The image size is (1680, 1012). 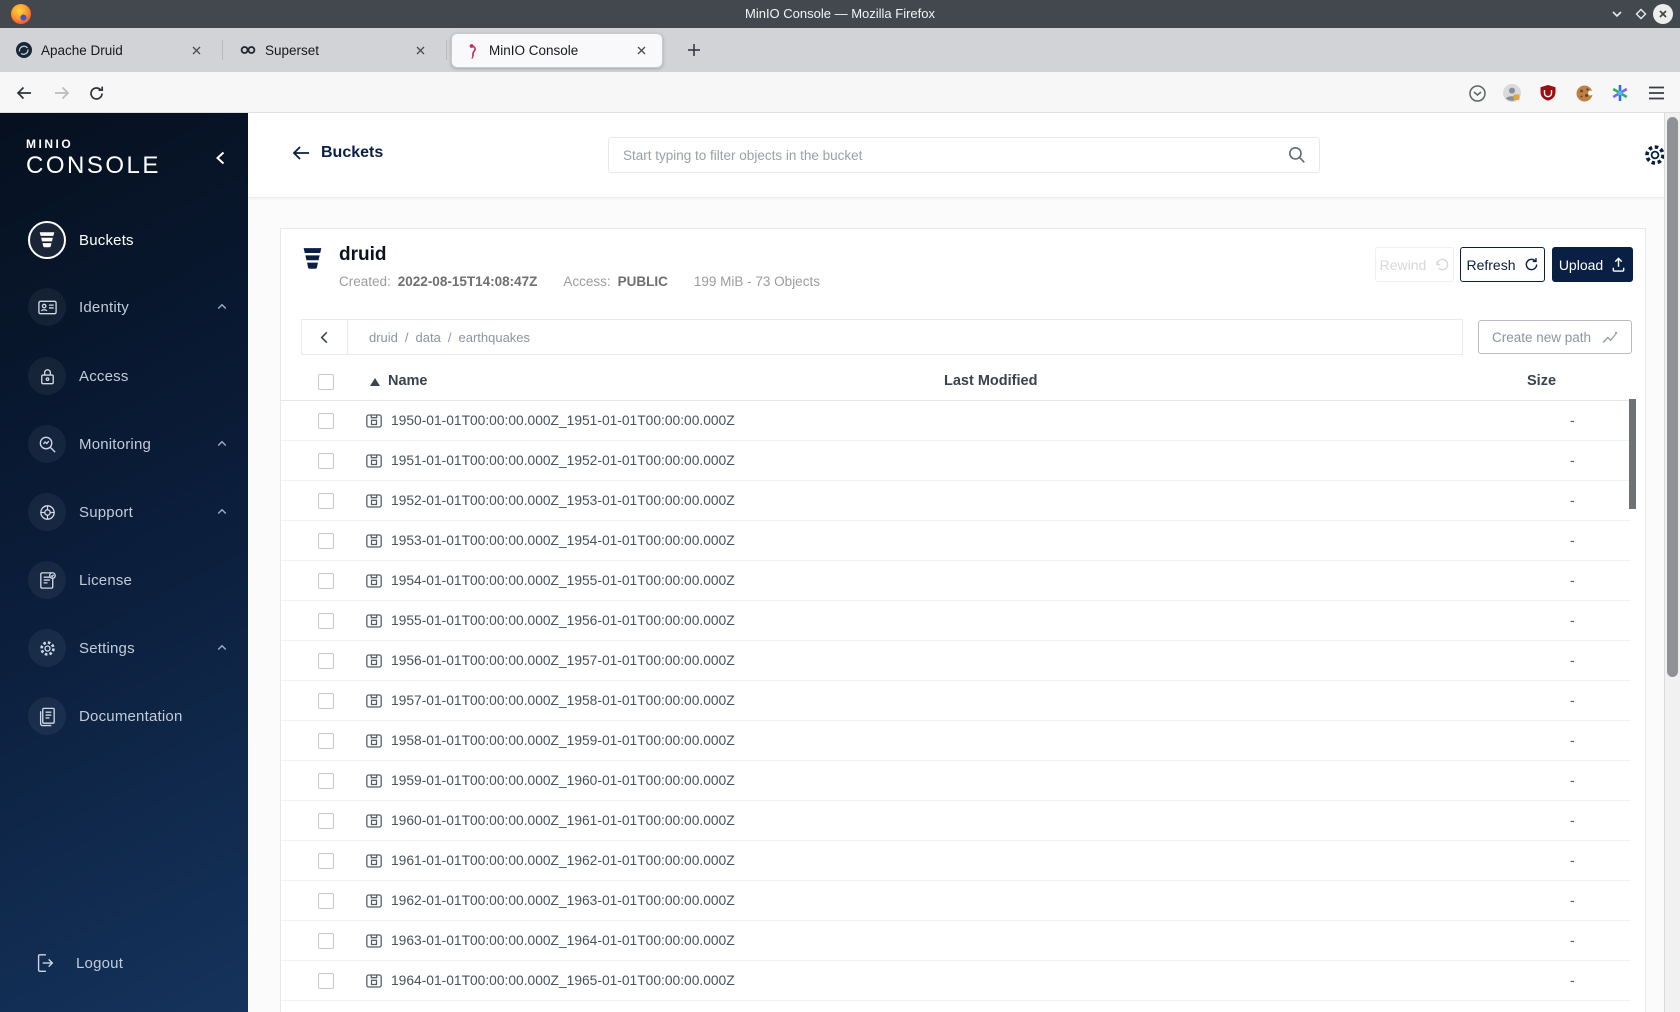 I want to click on back-navigation-icon, so click(x=24, y=93).